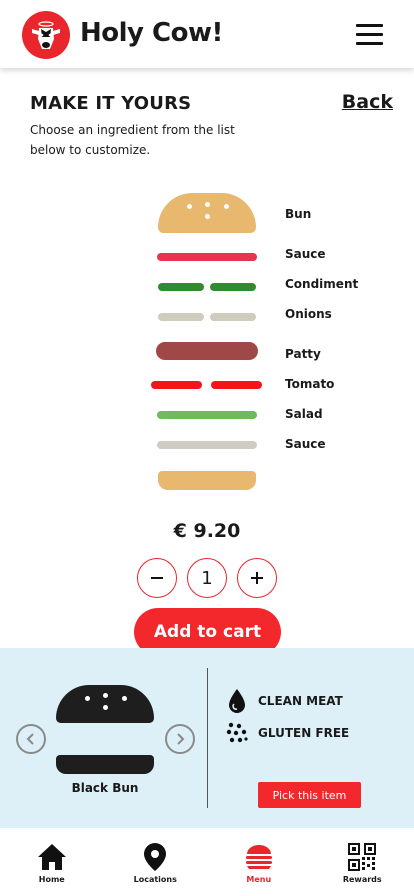 The width and height of the screenshot is (414, 896). What do you see at coordinates (207, 480) in the screenshot?
I see `bun-bottom-layer` at bounding box center [207, 480].